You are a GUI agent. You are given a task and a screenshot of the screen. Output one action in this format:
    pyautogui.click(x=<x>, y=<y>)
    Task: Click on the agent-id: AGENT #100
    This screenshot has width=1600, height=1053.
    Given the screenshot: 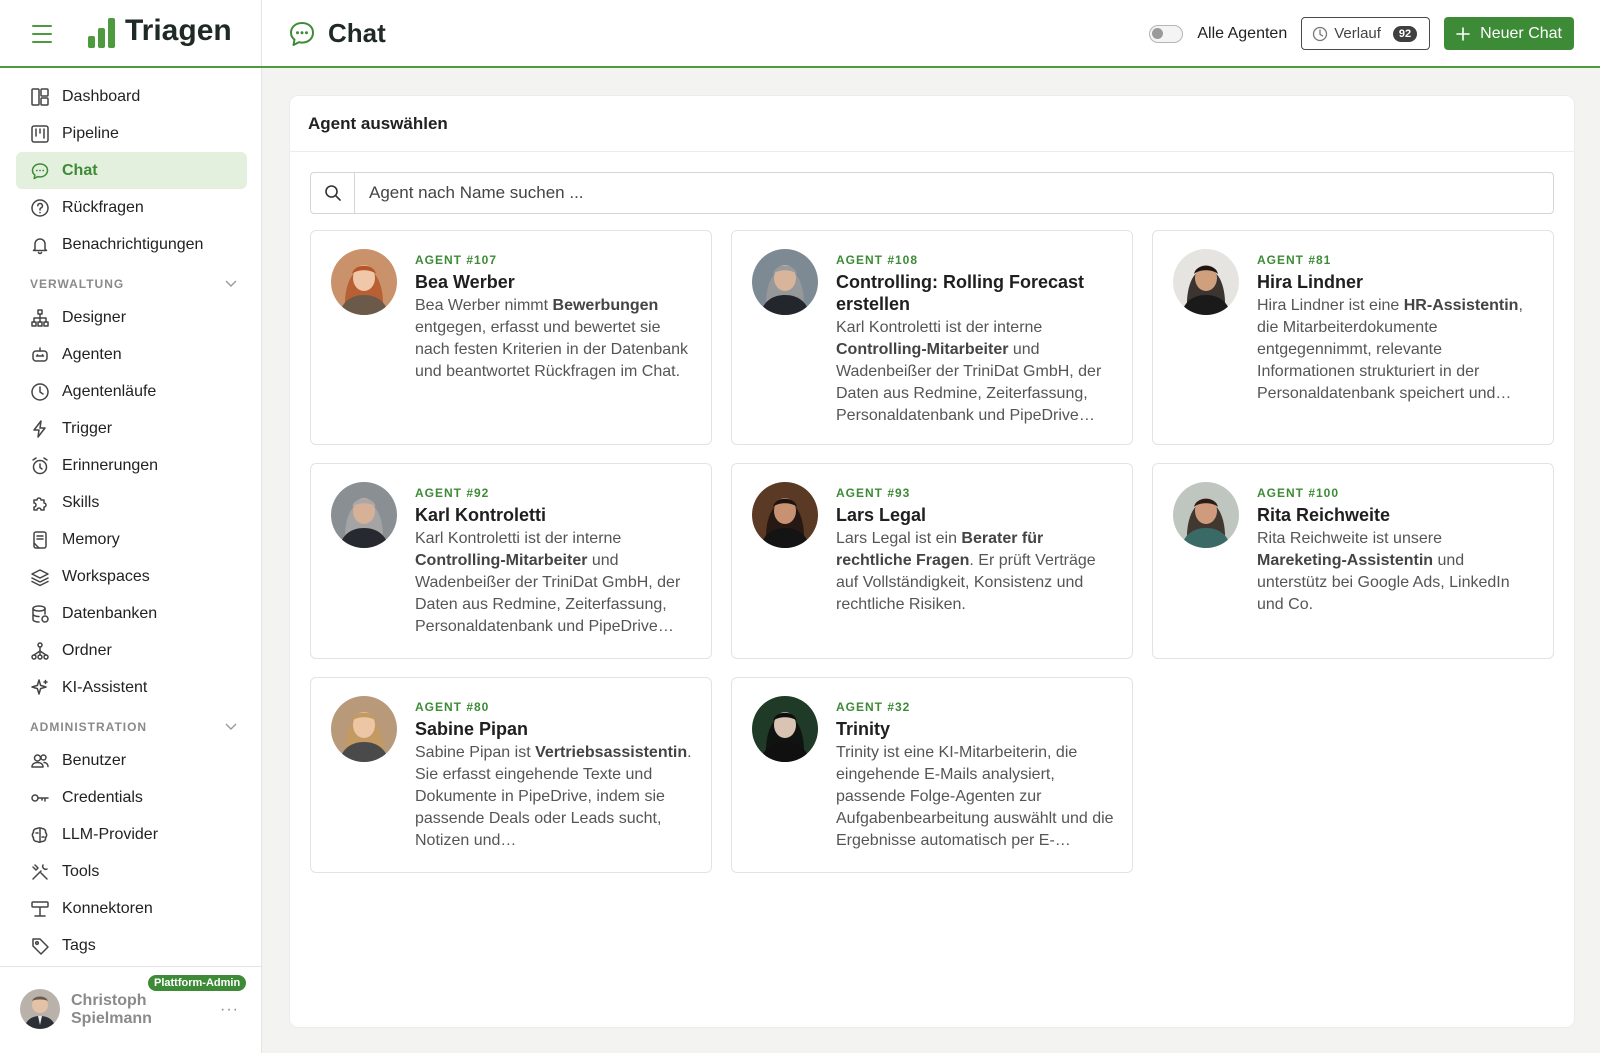 What is the action you would take?
    pyautogui.click(x=1298, y=493)
    